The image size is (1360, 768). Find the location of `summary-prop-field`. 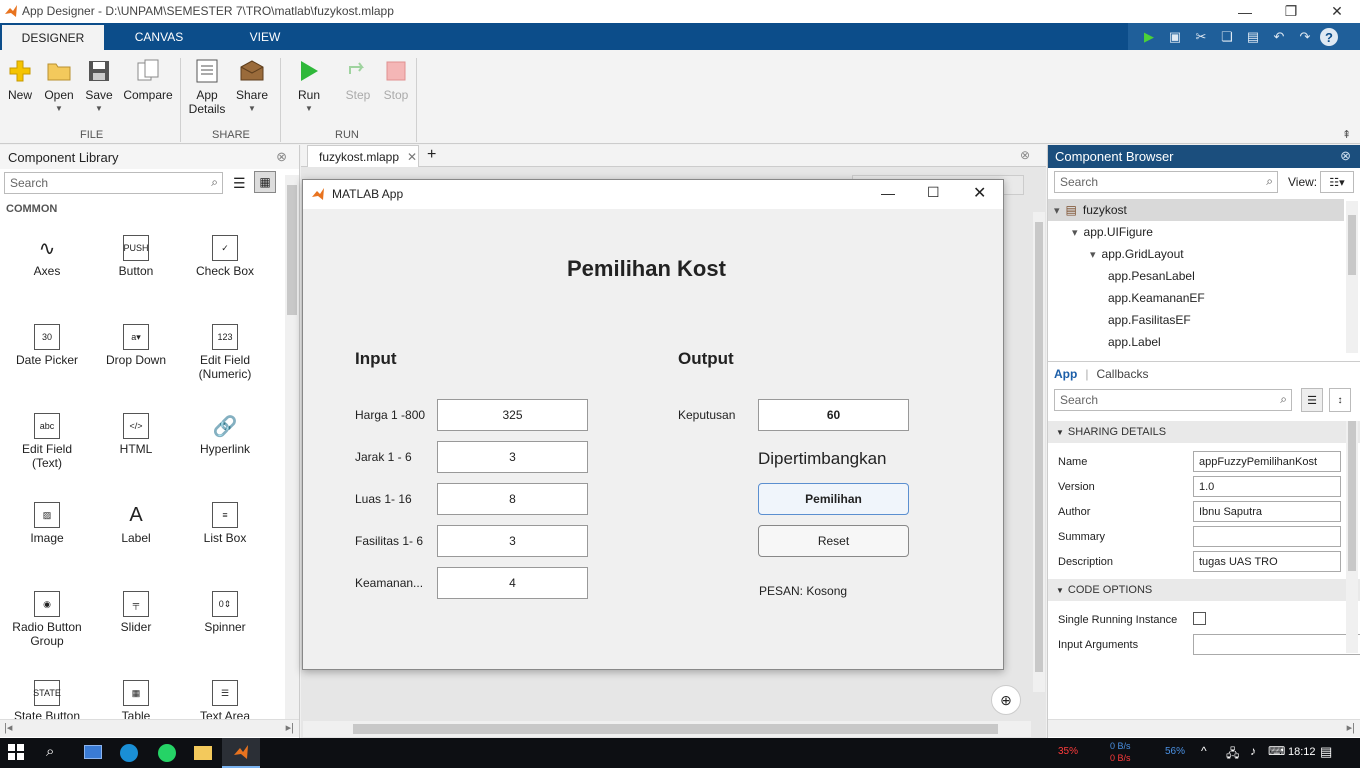

summary-prop-field is located at coordinates (1267, 536).